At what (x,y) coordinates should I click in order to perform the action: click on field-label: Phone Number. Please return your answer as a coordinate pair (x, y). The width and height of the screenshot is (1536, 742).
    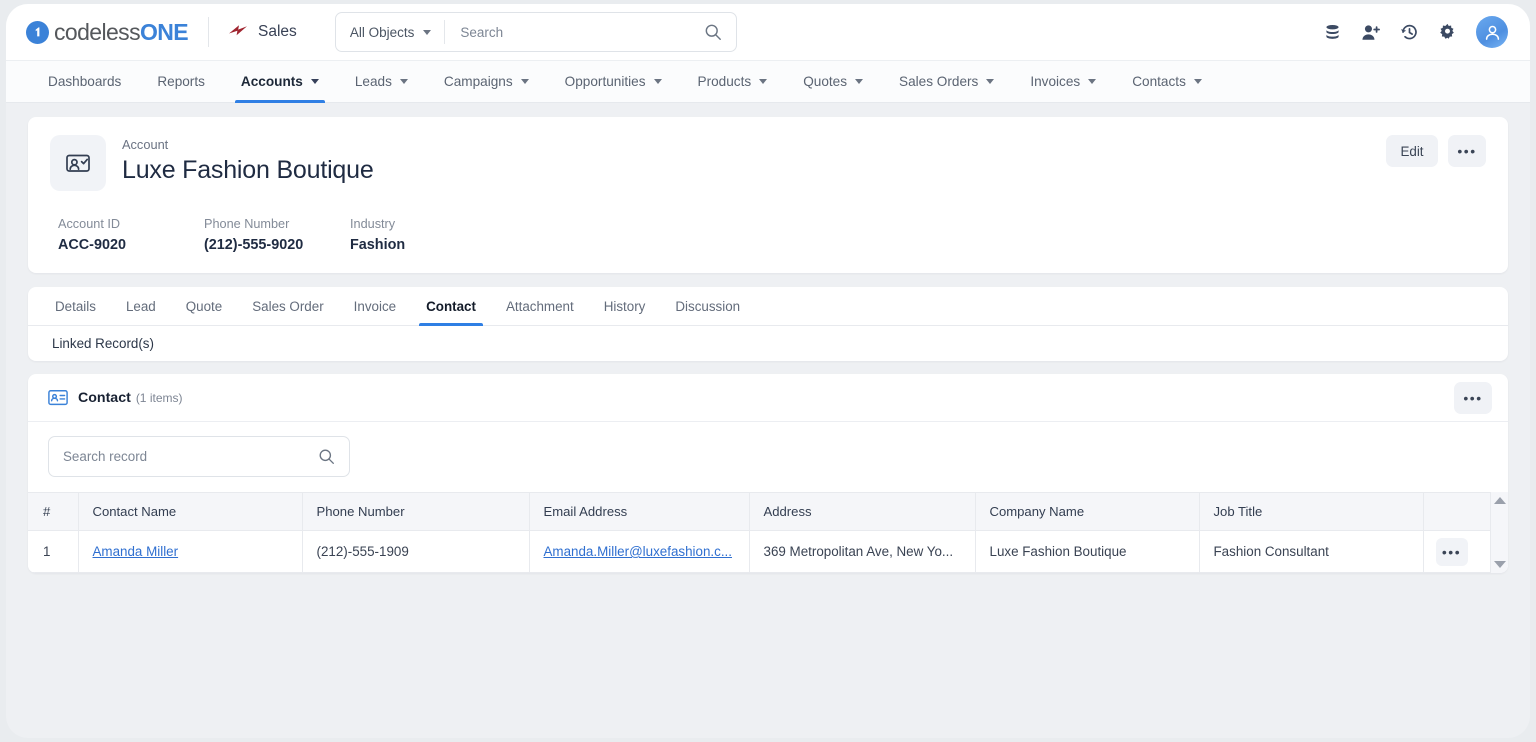
    Looking at the image, I should click on (247, 224).